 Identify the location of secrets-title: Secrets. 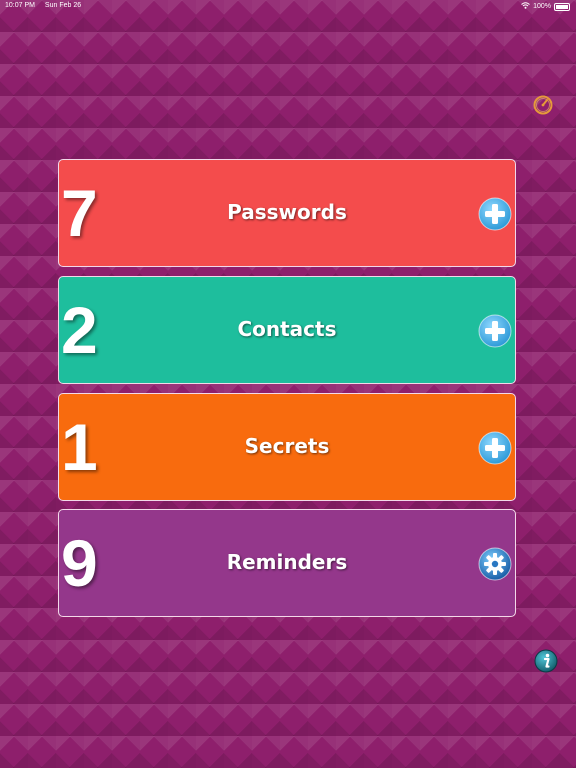
(287, 446).